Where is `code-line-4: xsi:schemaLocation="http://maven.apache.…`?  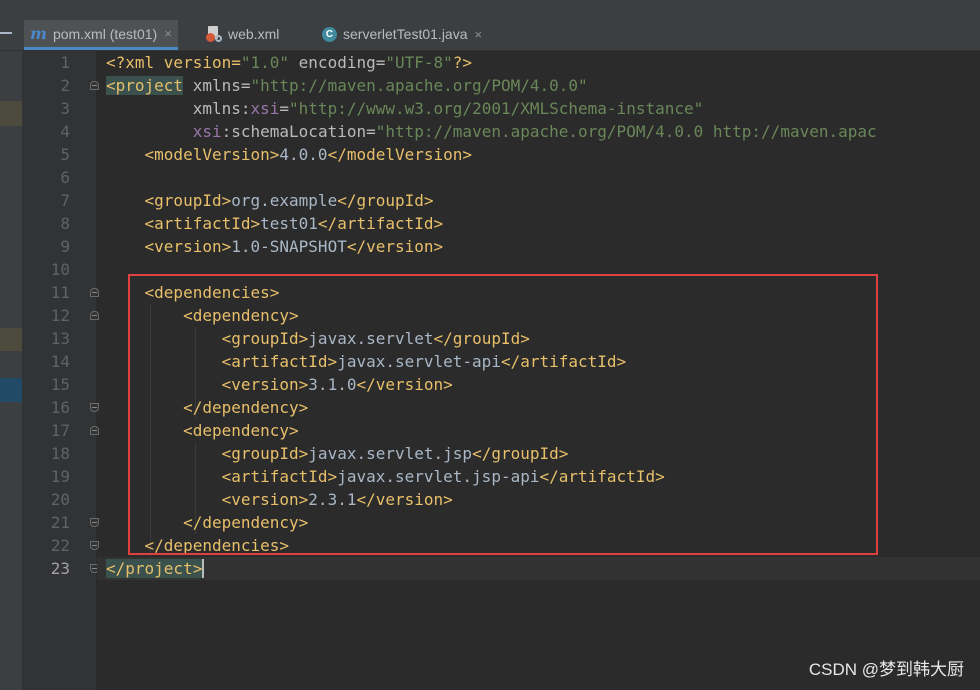
code-line-4: xsi:schemaLocation="http://maven.apache.… is located at coordinates (534, 131).